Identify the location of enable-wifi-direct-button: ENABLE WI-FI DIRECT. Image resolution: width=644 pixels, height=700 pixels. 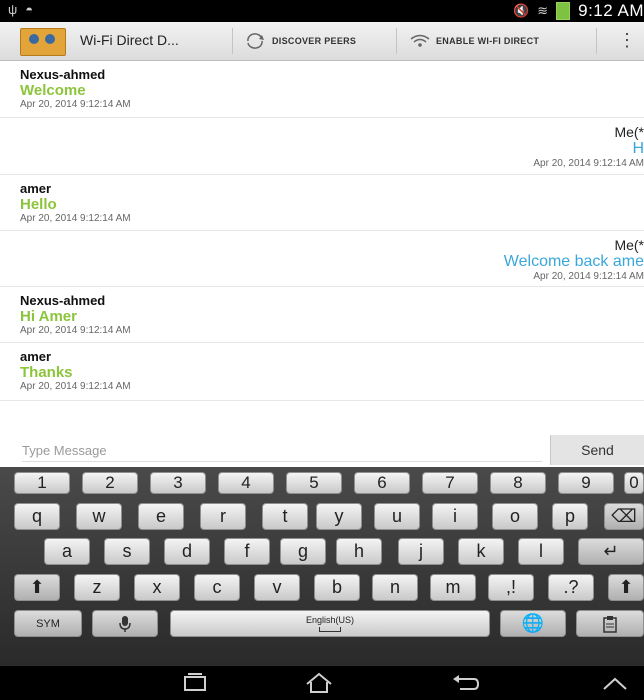
(474, 41).